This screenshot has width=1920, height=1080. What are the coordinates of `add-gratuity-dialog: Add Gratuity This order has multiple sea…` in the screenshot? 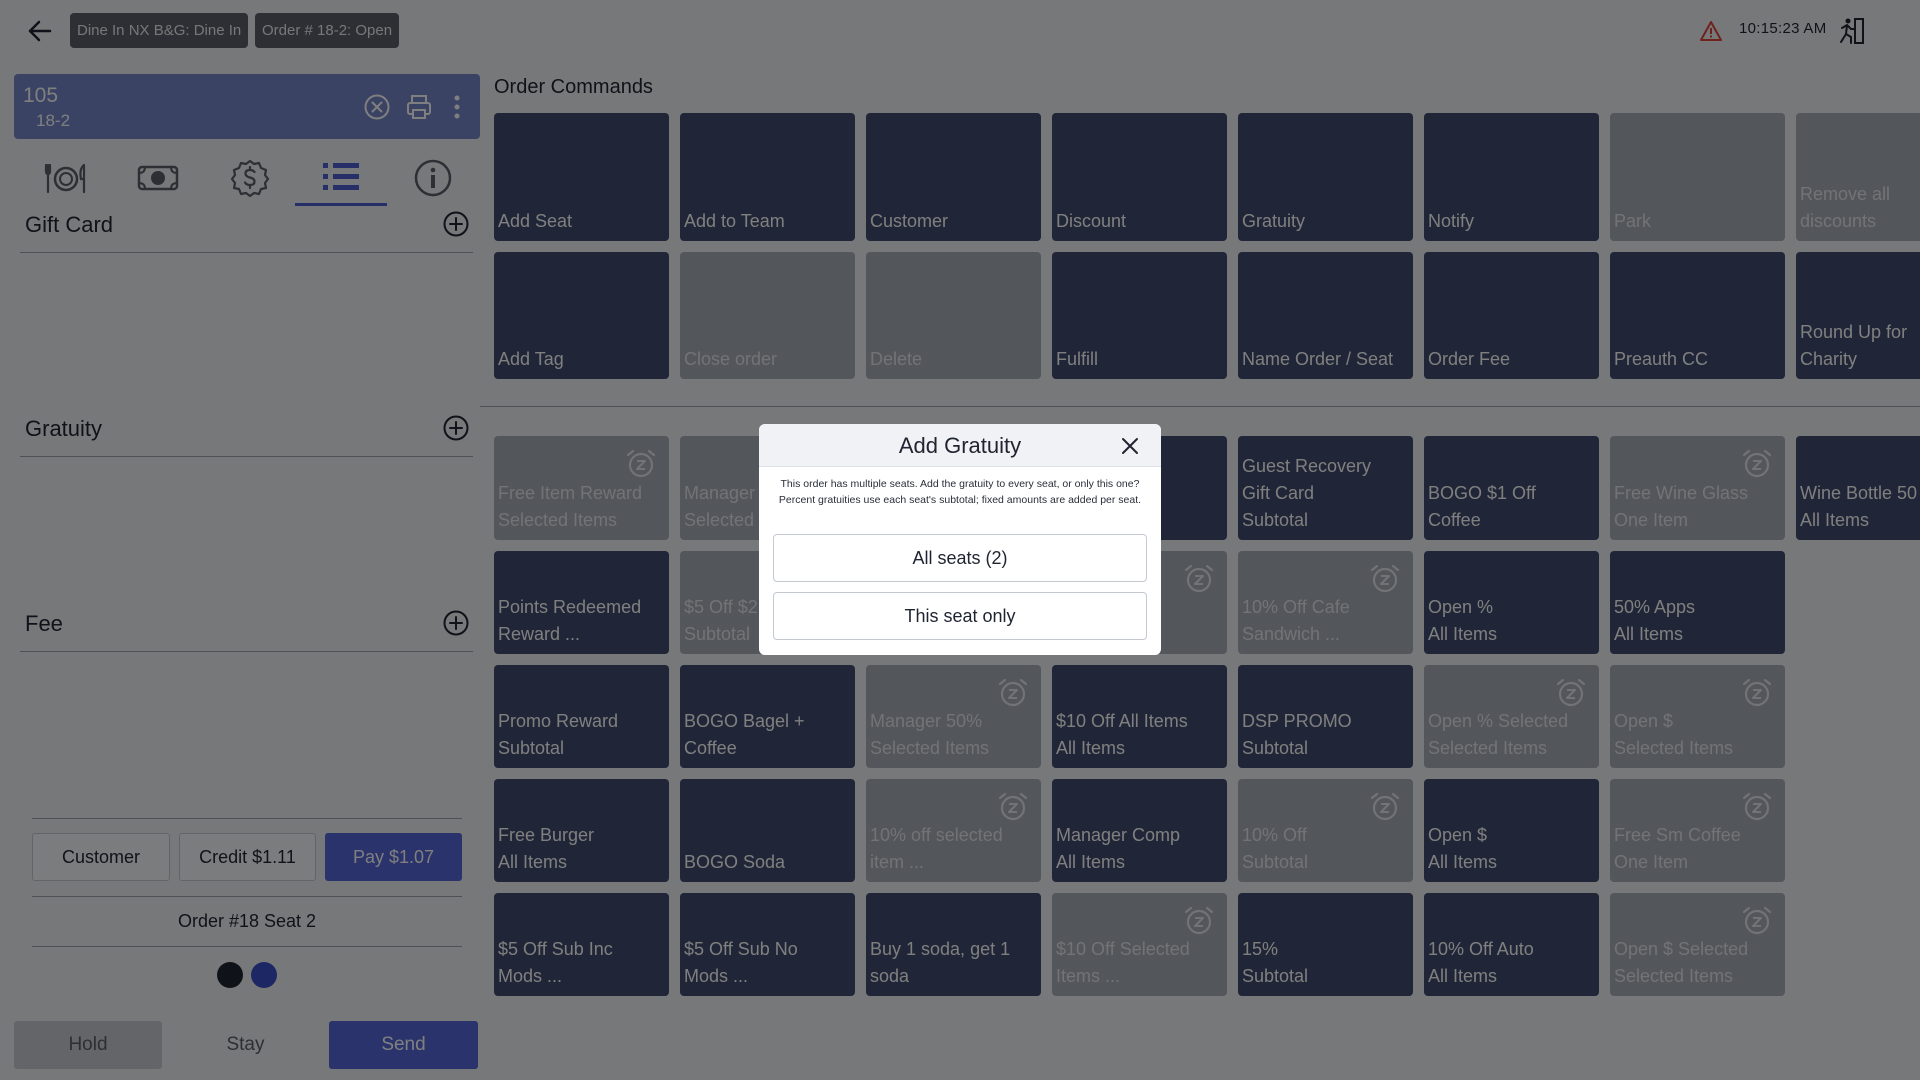 It's located at (960, 539).